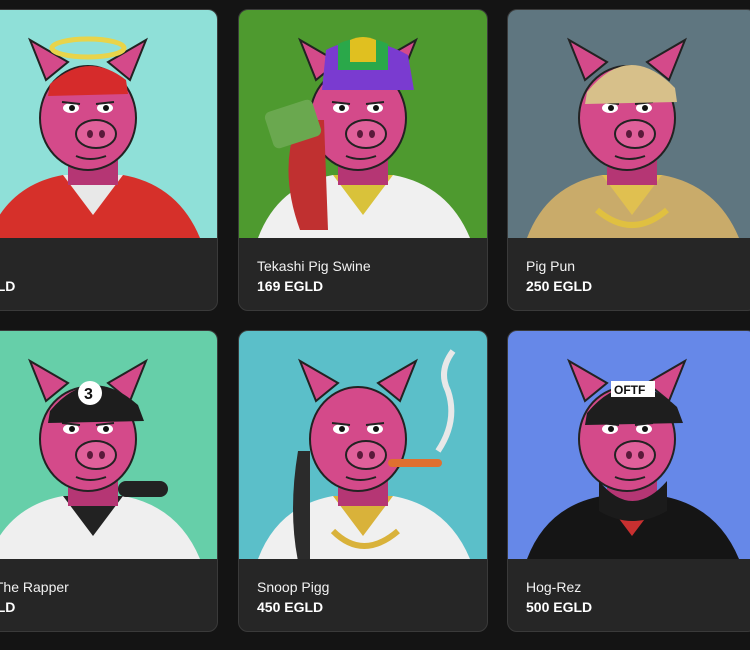  What do you see at coordinates (358, 439) in the screenshot?
I see `pig-head-icon` at bounding box center [358, 439].